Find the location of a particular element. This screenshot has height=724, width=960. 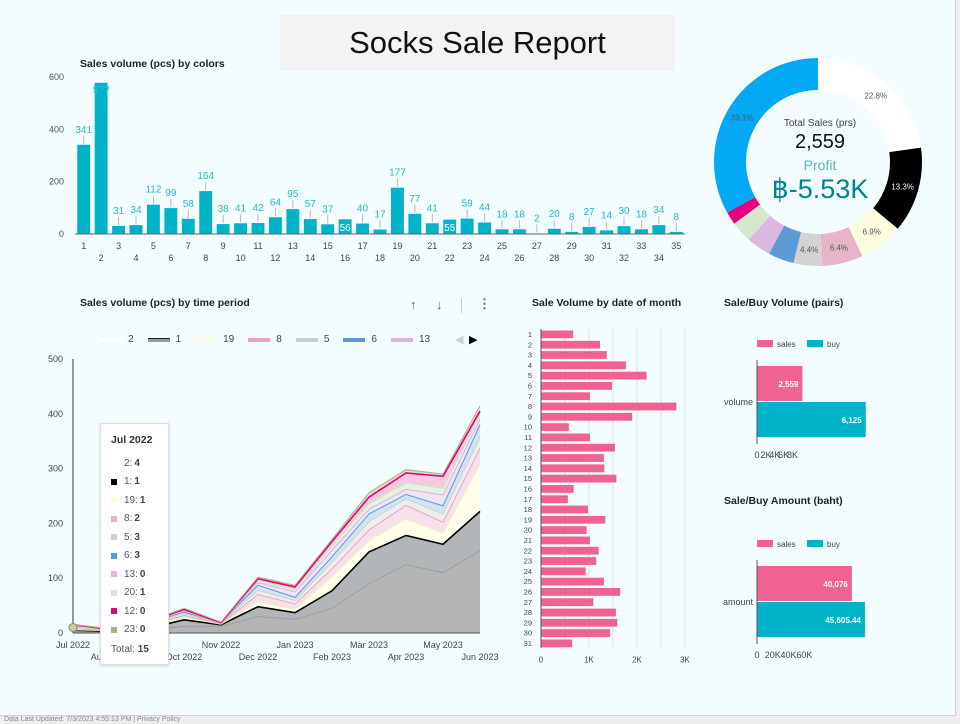

y-tick-label: 15 is located at coordinates (528, 478).